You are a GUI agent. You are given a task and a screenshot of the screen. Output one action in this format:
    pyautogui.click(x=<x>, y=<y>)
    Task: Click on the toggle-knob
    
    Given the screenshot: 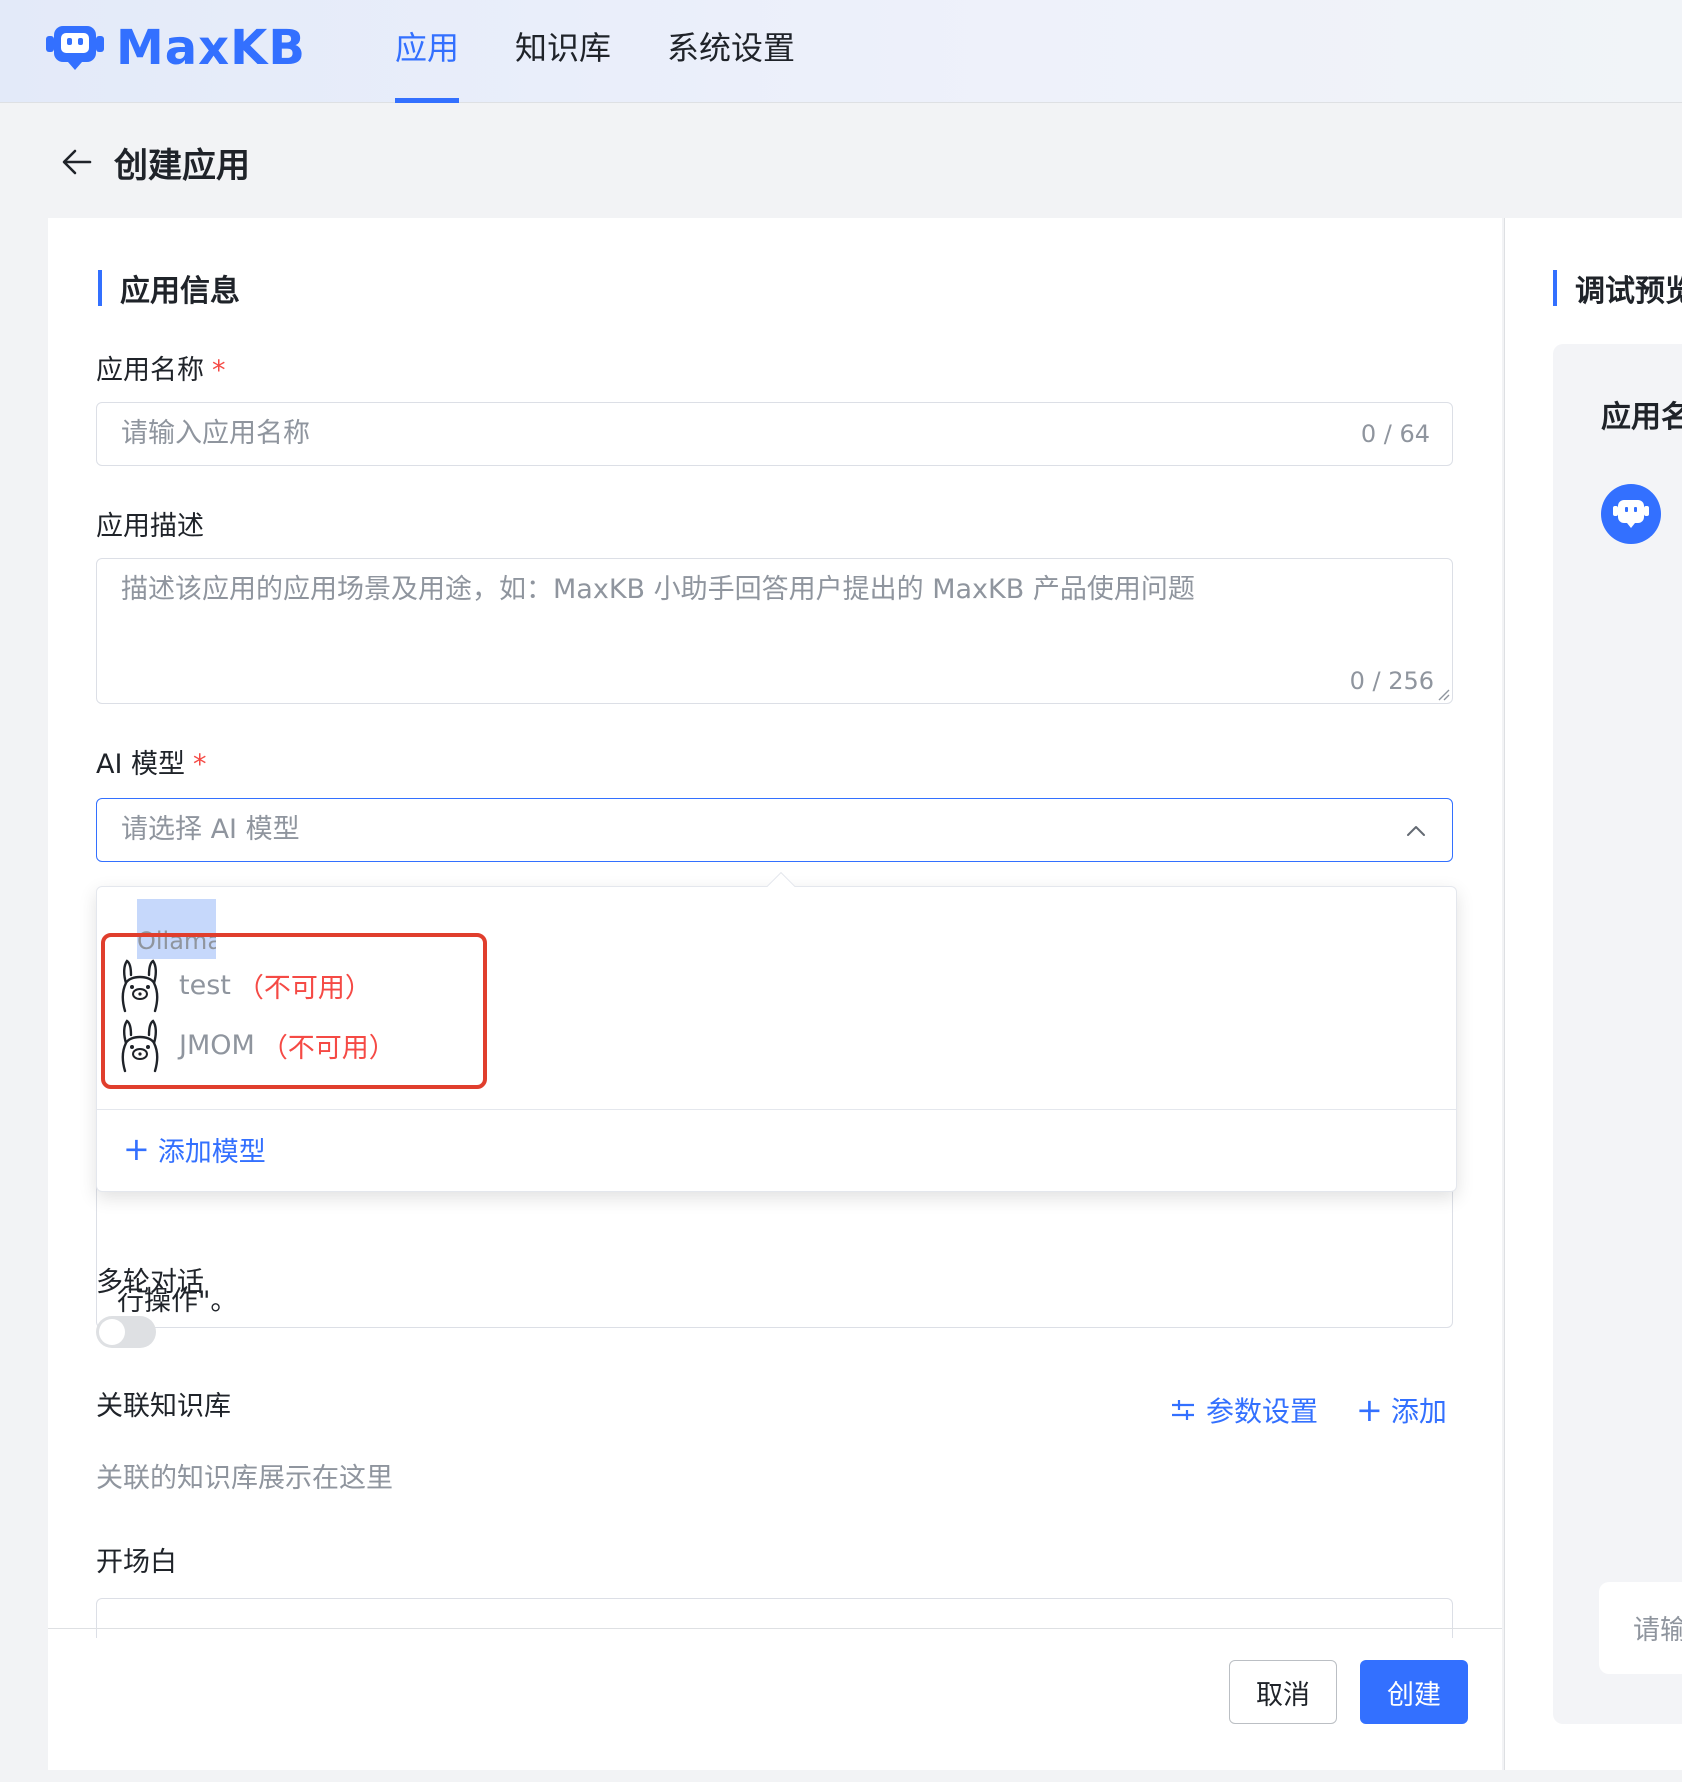 What is the action you would take?
    pyautogui.click(x=112, y=1332)
    